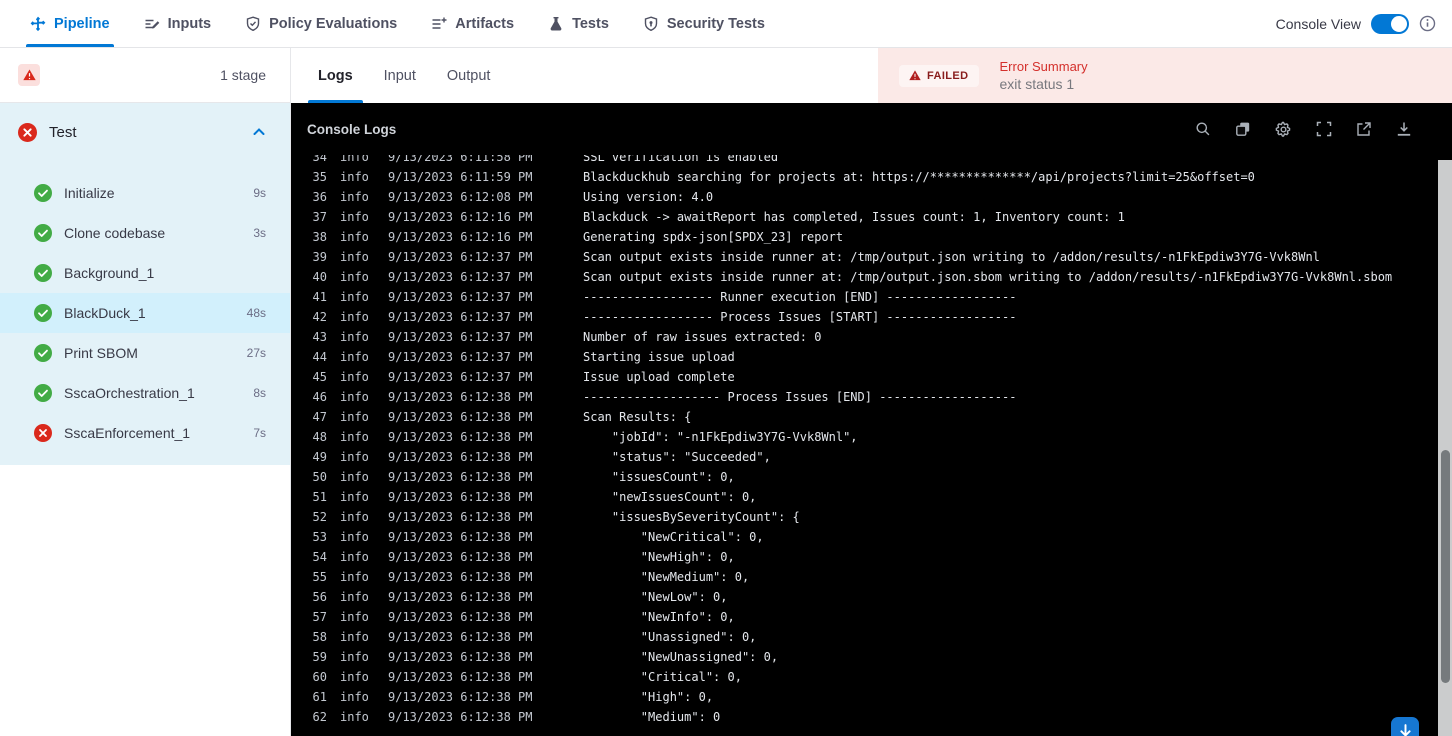  Describe the element at coordinates (145, 313) in the screenshot. I see `step-item: BlackDuck_1 48s` at that location.